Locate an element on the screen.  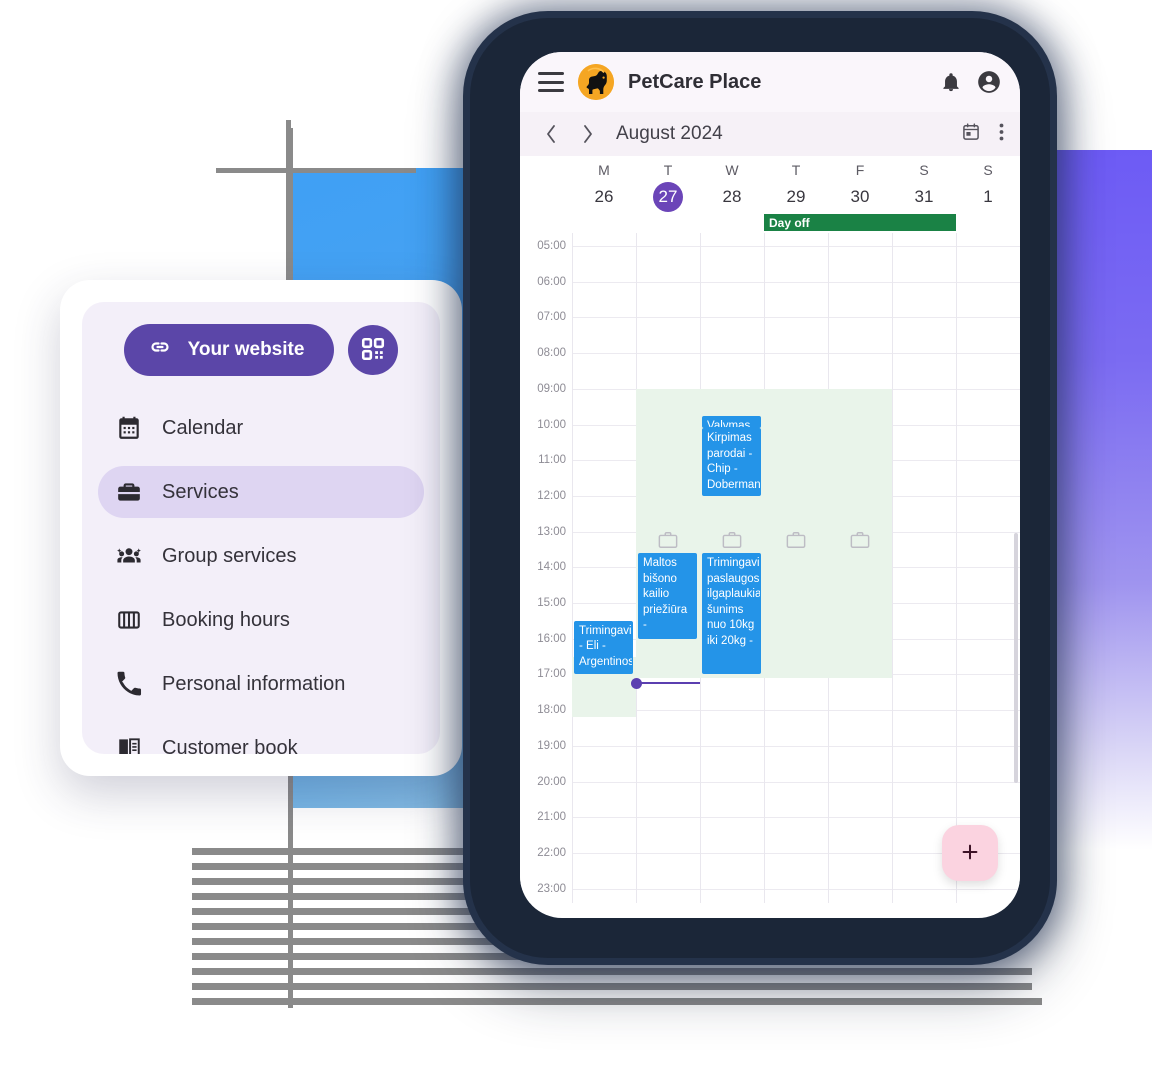
current-time-line is located at coordinates (668, 683).